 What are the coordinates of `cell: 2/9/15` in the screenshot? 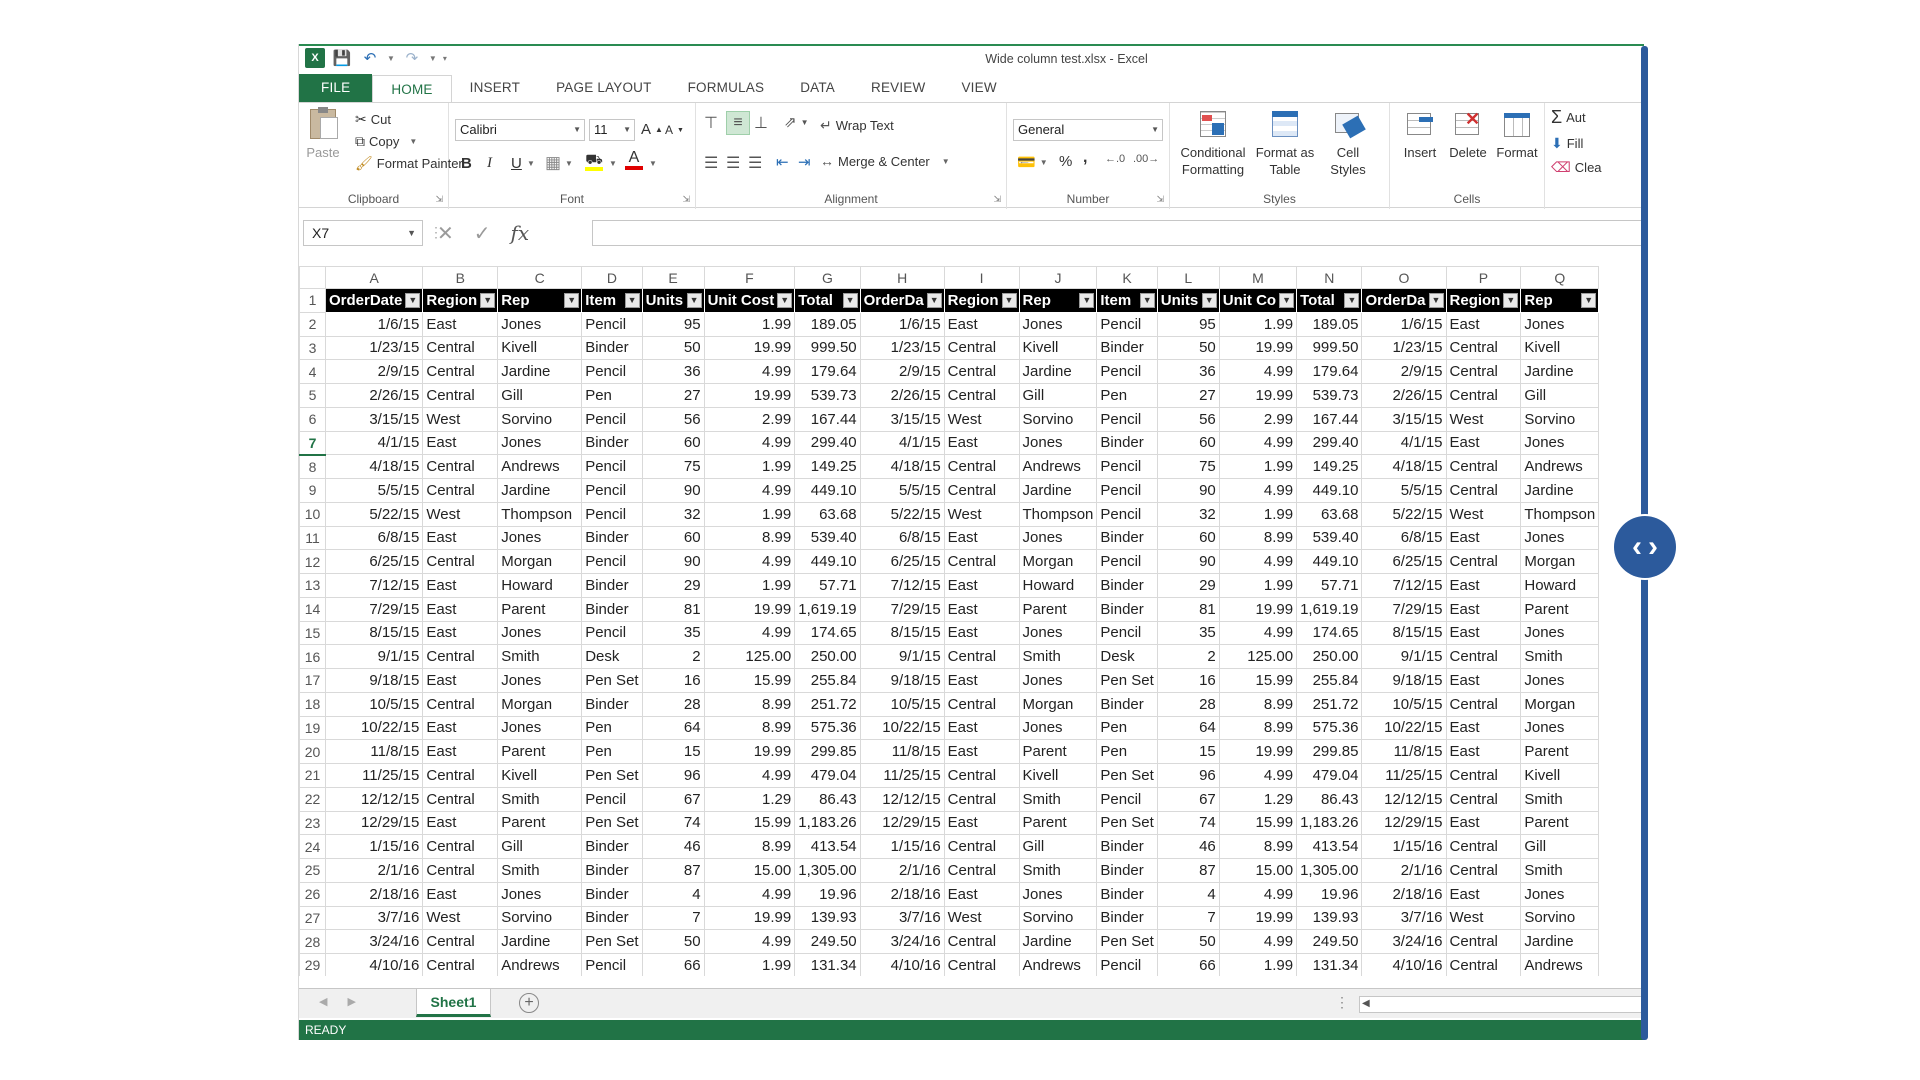 It's located at (374, 371).